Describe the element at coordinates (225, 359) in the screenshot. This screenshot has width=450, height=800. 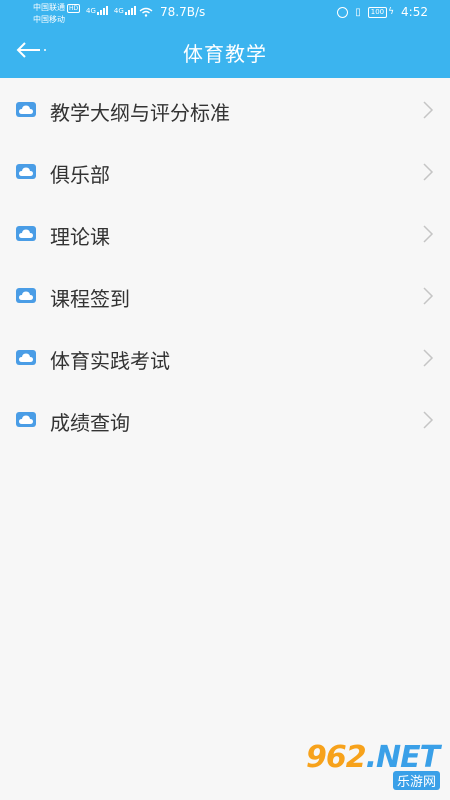
I see `menu-item-practice-exam: 体育实践考试` at that location.